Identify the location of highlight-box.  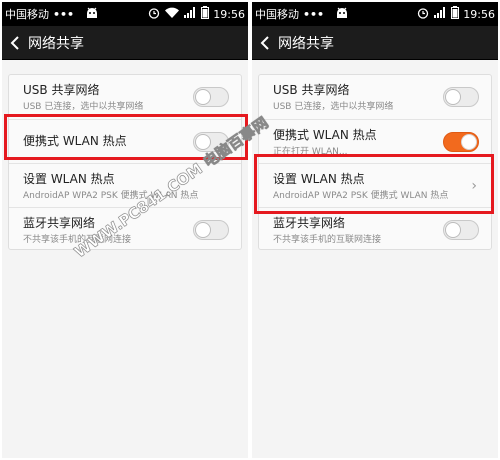
(374, 184).